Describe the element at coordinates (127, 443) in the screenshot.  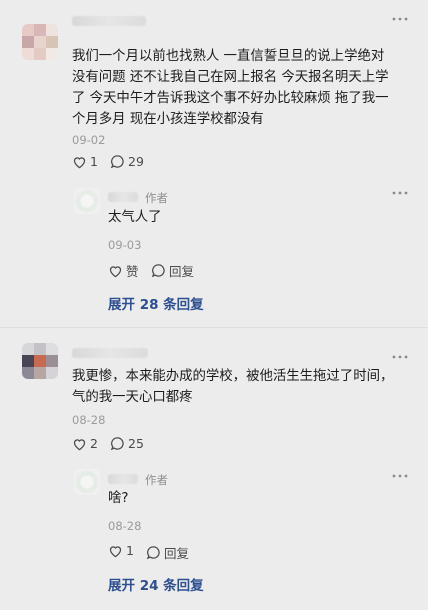
I see `comment-button: 25` at that location.